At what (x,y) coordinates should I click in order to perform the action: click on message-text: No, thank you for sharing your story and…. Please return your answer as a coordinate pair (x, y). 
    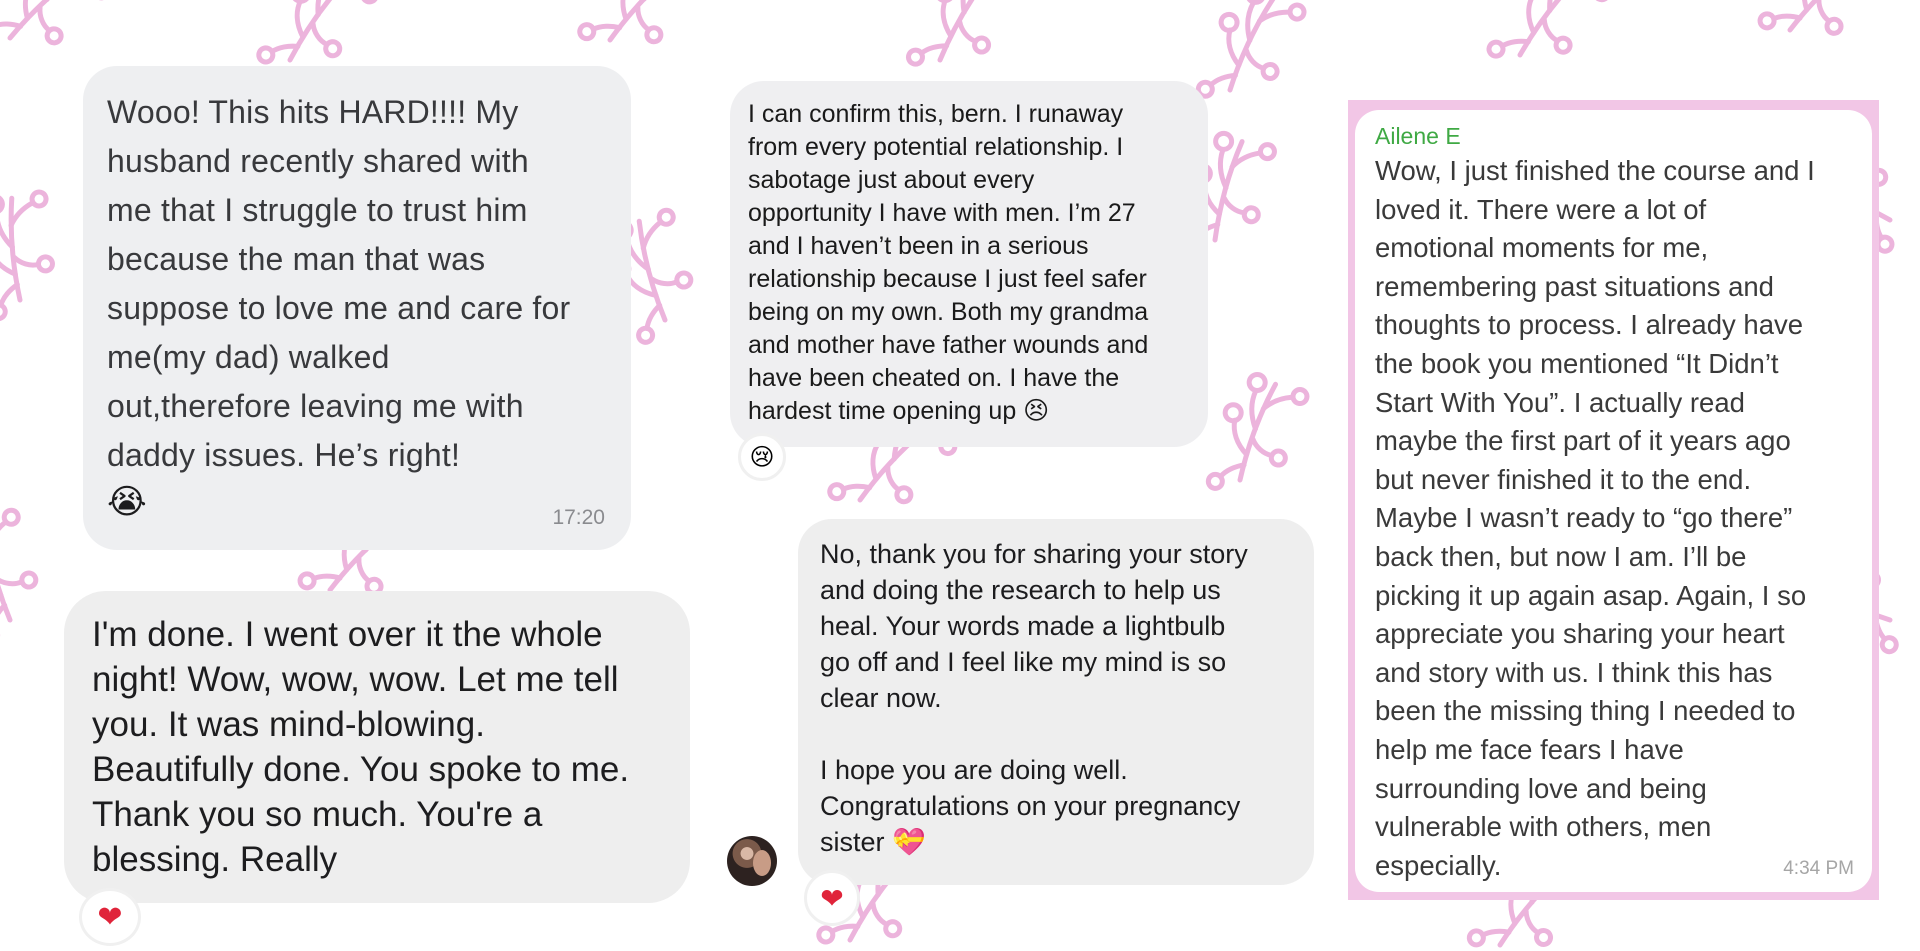
    Looking at the image, I should click on (1034, 698).